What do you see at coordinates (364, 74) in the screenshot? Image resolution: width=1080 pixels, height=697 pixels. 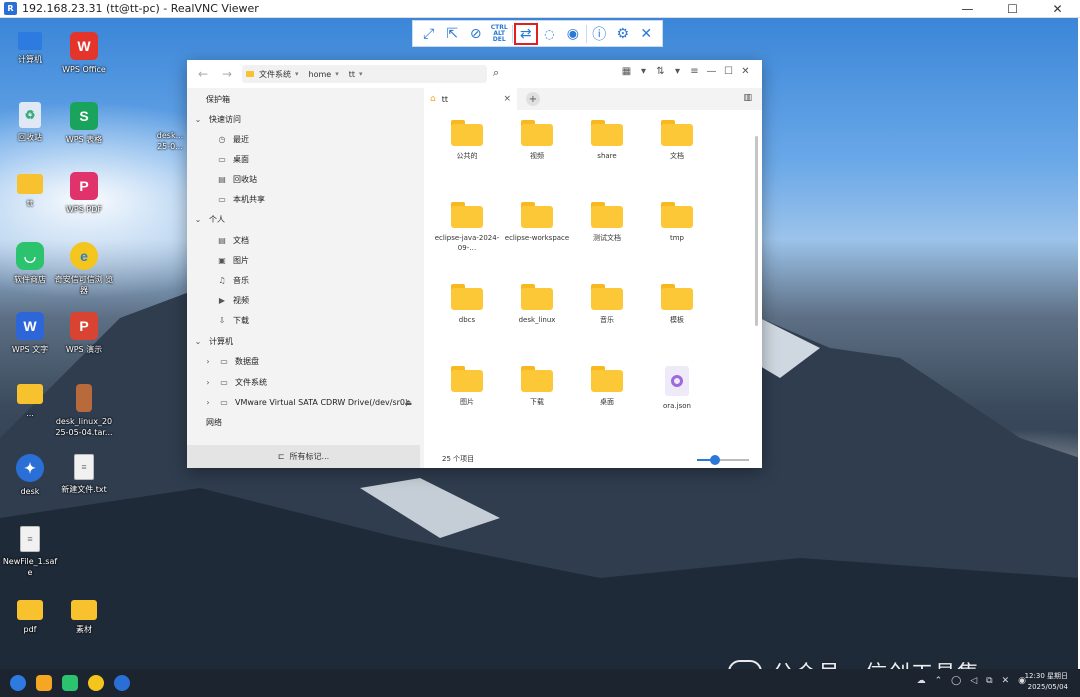 I see `breadcrumb: 文件系统 ▾ home ▾ tt ▾` at bounding box center [364, 74].